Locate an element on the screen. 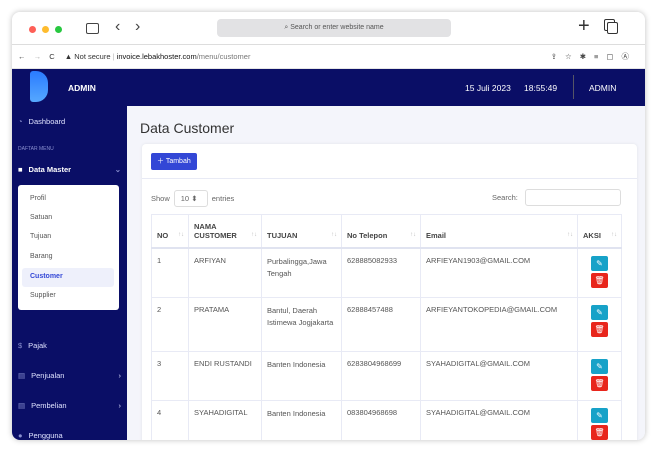 The width and height of the screenshot is (656, 454). browser-toolbar: ‹ › ⌕ Search or enter website name + is located at coordinates (328, 28).